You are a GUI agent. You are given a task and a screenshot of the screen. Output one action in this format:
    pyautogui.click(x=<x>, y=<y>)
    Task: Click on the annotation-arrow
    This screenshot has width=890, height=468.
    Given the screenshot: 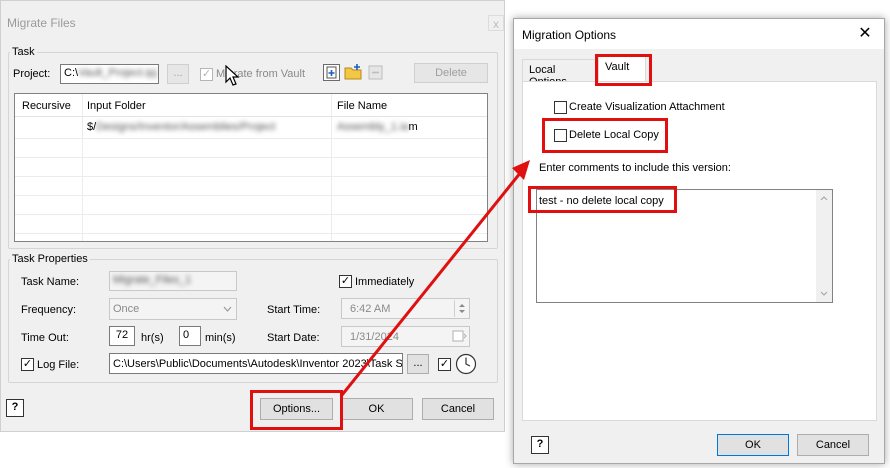 What is the action you would take?
    pyautogui.click(x=435, y=278)
    